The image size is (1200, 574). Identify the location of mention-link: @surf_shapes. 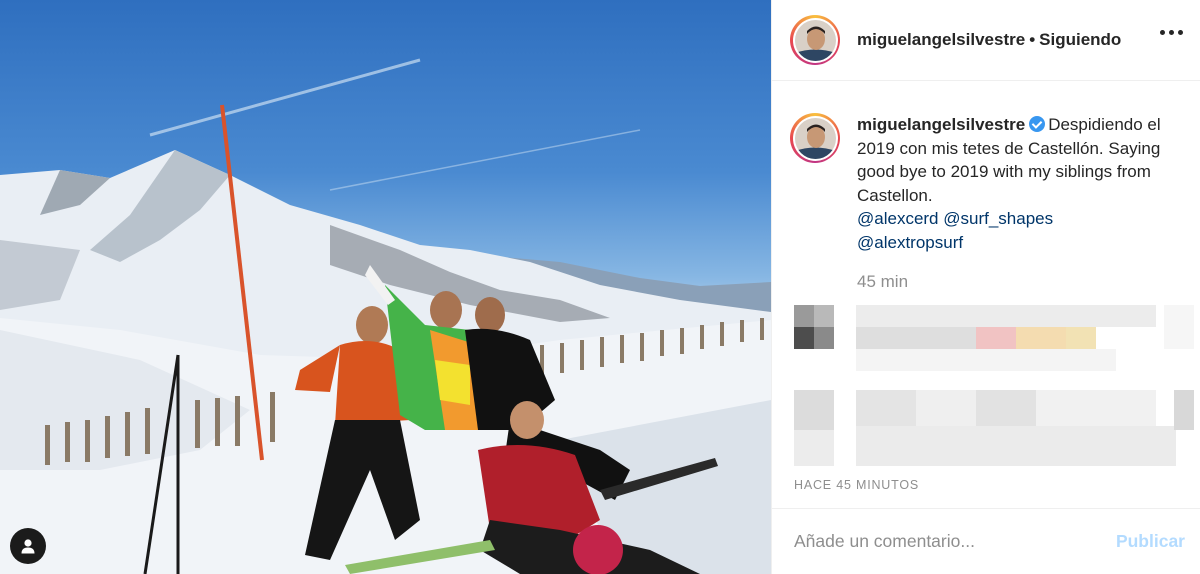
(998, 218).